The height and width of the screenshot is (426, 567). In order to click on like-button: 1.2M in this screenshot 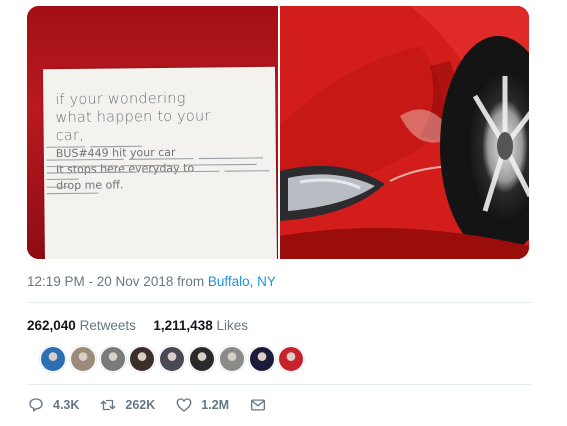, I will do `click(202, 405)`.